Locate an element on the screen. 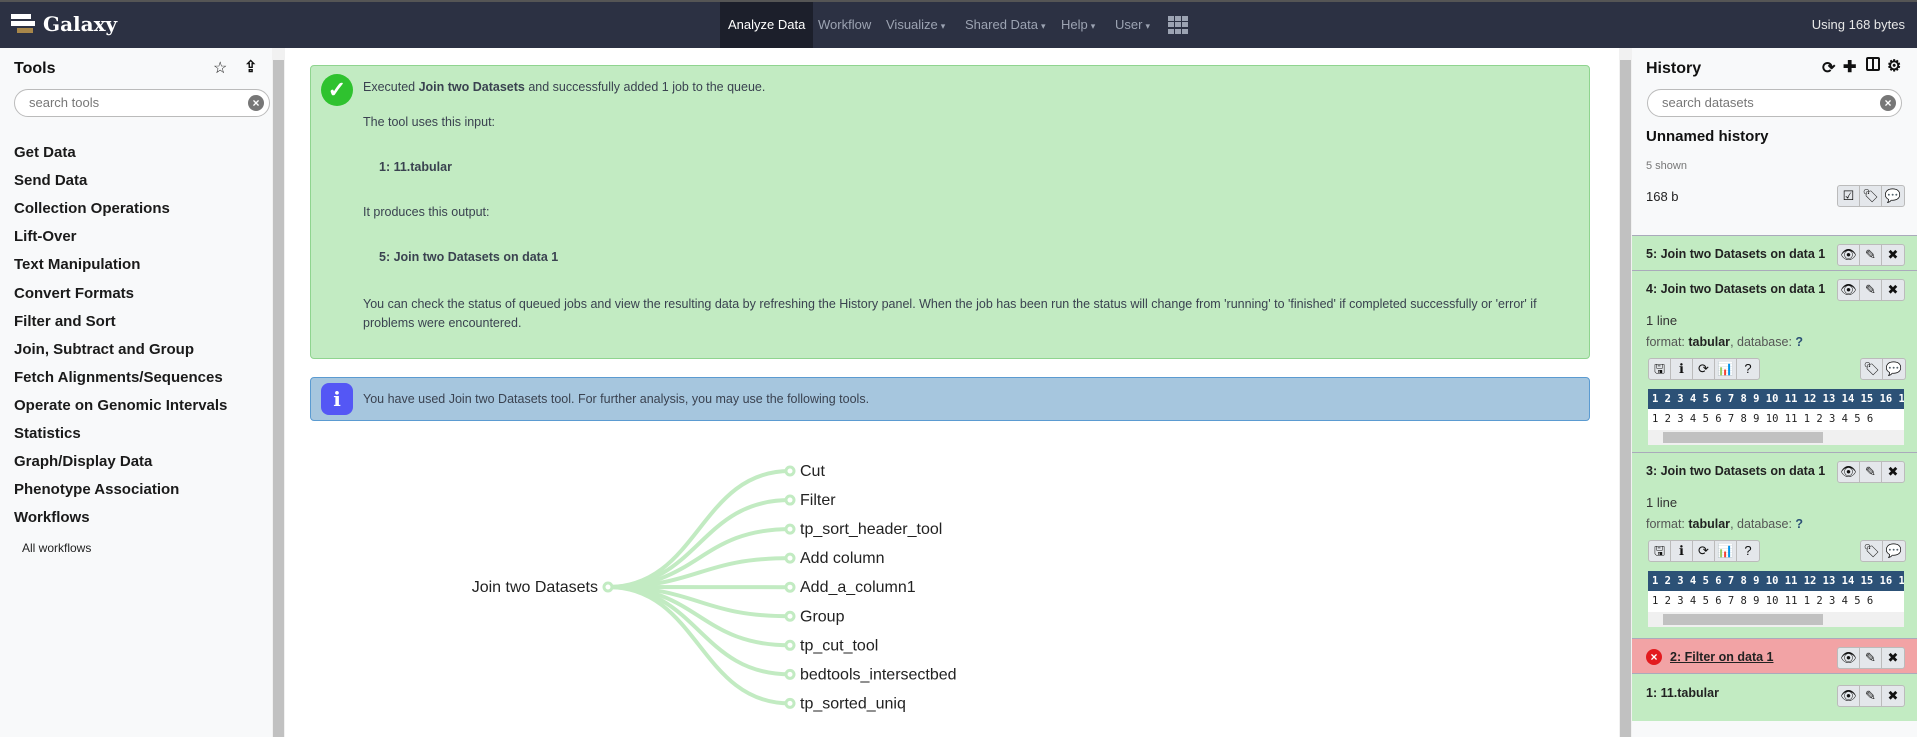 This screenshot has width=1917, height=737. tool-section: Workflows is located at coordinates (52, 517).